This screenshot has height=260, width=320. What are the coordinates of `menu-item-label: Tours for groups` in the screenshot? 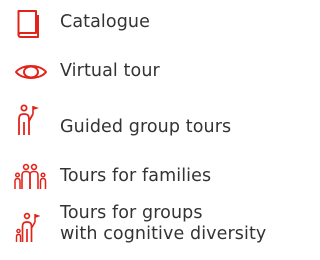 It's located at (131, 213).